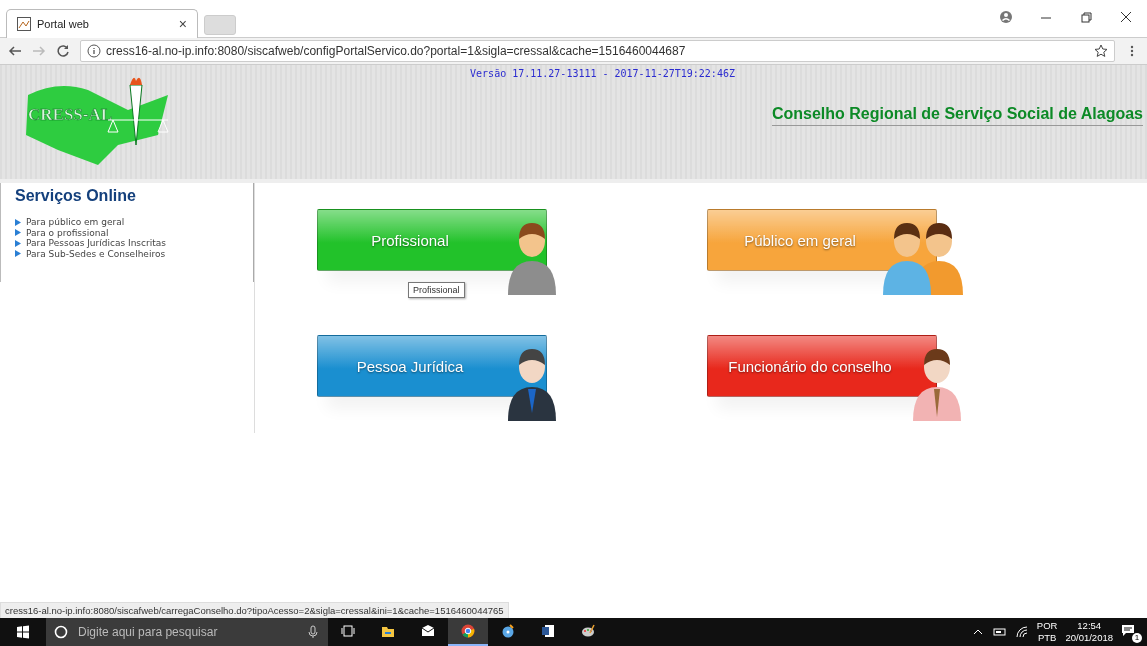 This screenshot has height=646, width=1147. What do you see at coordinates (1089, 638) in the screenshot?
I see `clock-date: 20/01/2018` at bounding box center [1089, 638].